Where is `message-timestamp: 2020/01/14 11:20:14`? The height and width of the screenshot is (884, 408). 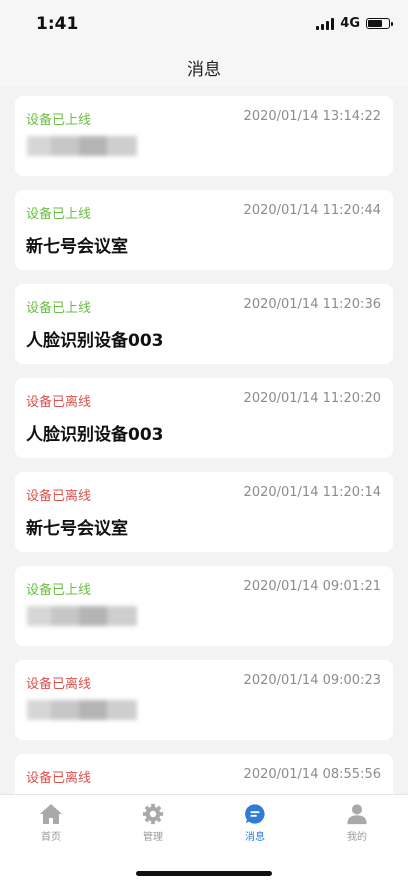
message-timestamp: 2020/01/14 11:20:14 is located at coordinates (312, 492).